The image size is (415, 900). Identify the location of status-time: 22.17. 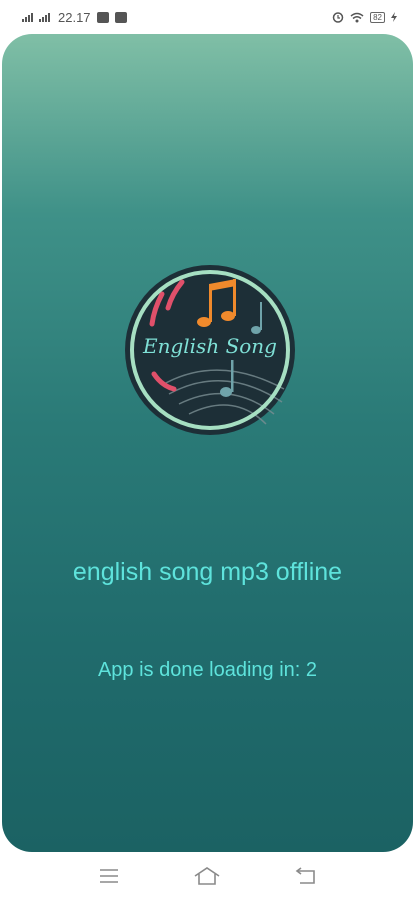
(74, 17).